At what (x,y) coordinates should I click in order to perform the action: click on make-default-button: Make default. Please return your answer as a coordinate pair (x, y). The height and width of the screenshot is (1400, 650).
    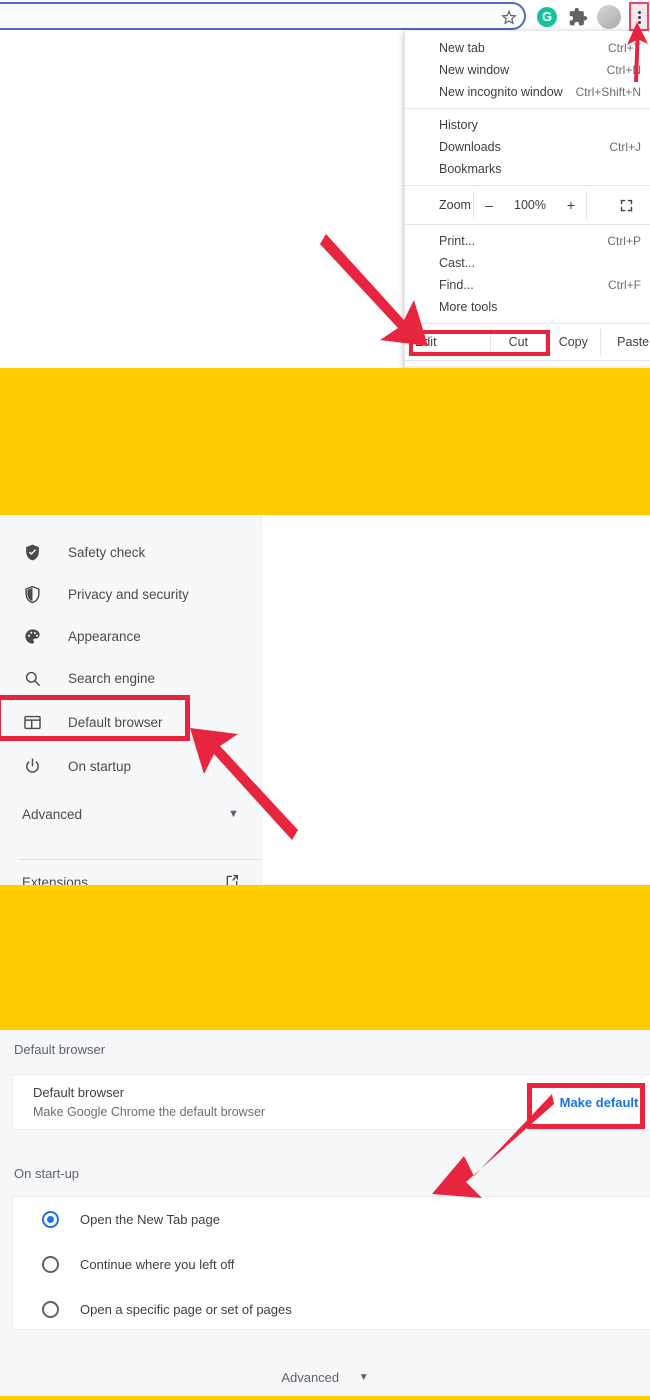
    Looking at the image, I should click on (599, 1103).